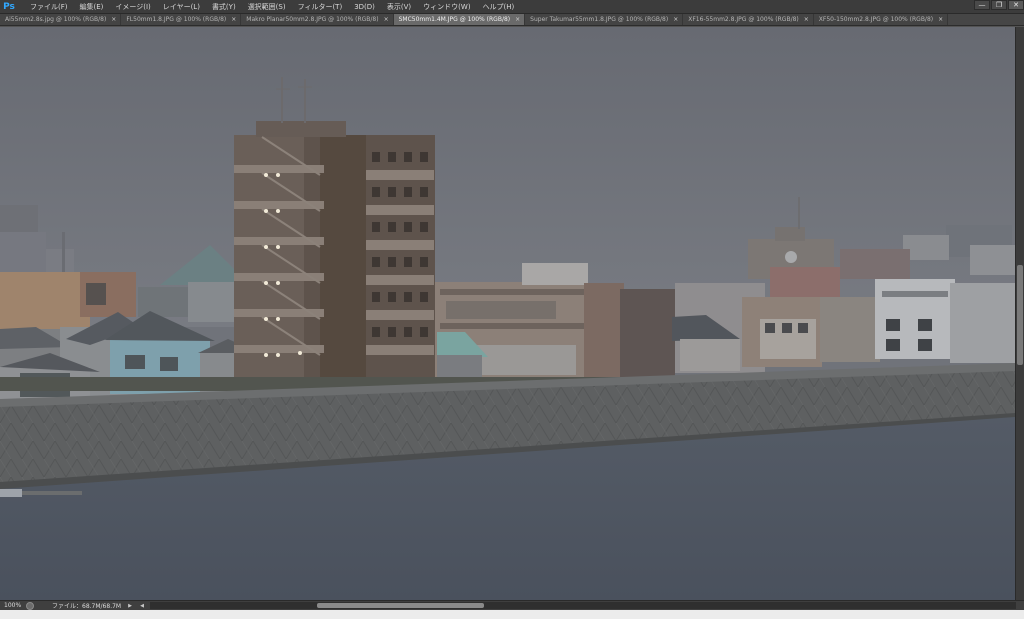 The height and width of the screenshot is (619, 1024). What do you see at coordinates (364, 7) in the screenshot?
I see `menu-3d: 3D(D)` at bounding box center [364, 7].